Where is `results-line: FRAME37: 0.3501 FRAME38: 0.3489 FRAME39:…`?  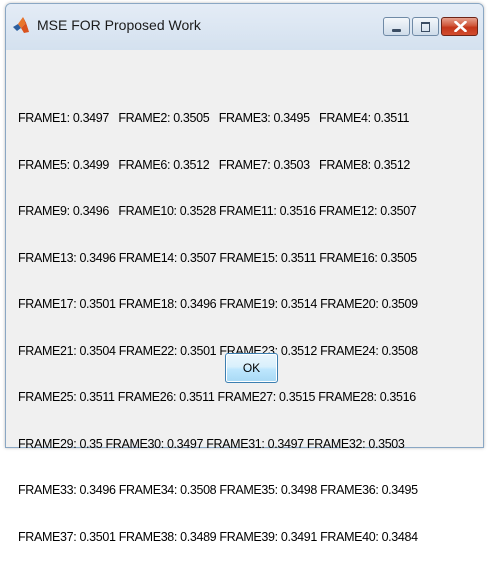
results-line: FRAME37: 0.3501 FRAME38: 0.3489 FRAME39:… is located at coordinates (218, 536).